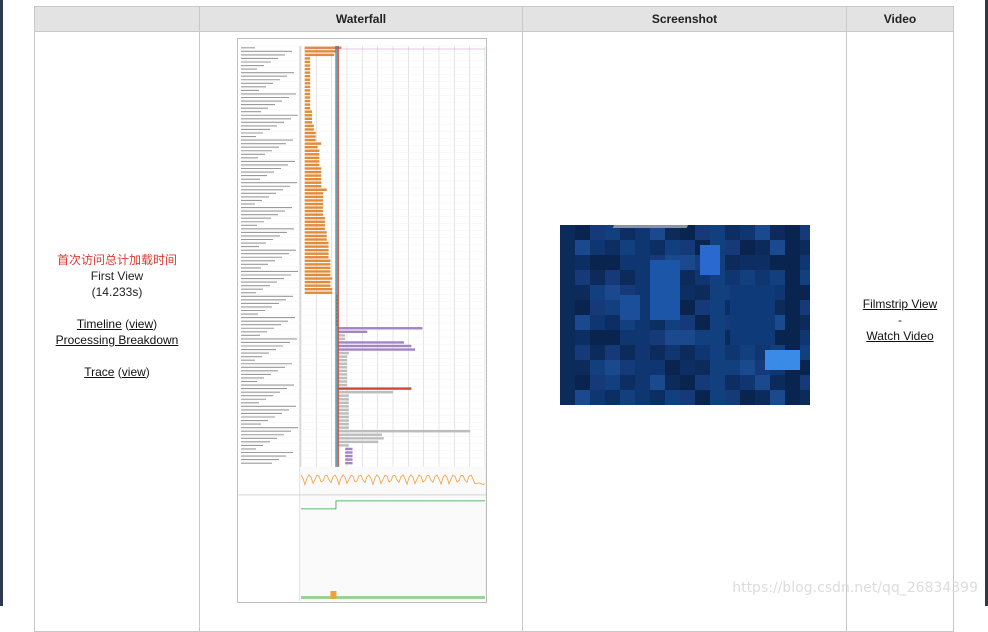 This screenshot has width=988, height=632. I want to click on timeline-view-link: view, so click(141, 324).